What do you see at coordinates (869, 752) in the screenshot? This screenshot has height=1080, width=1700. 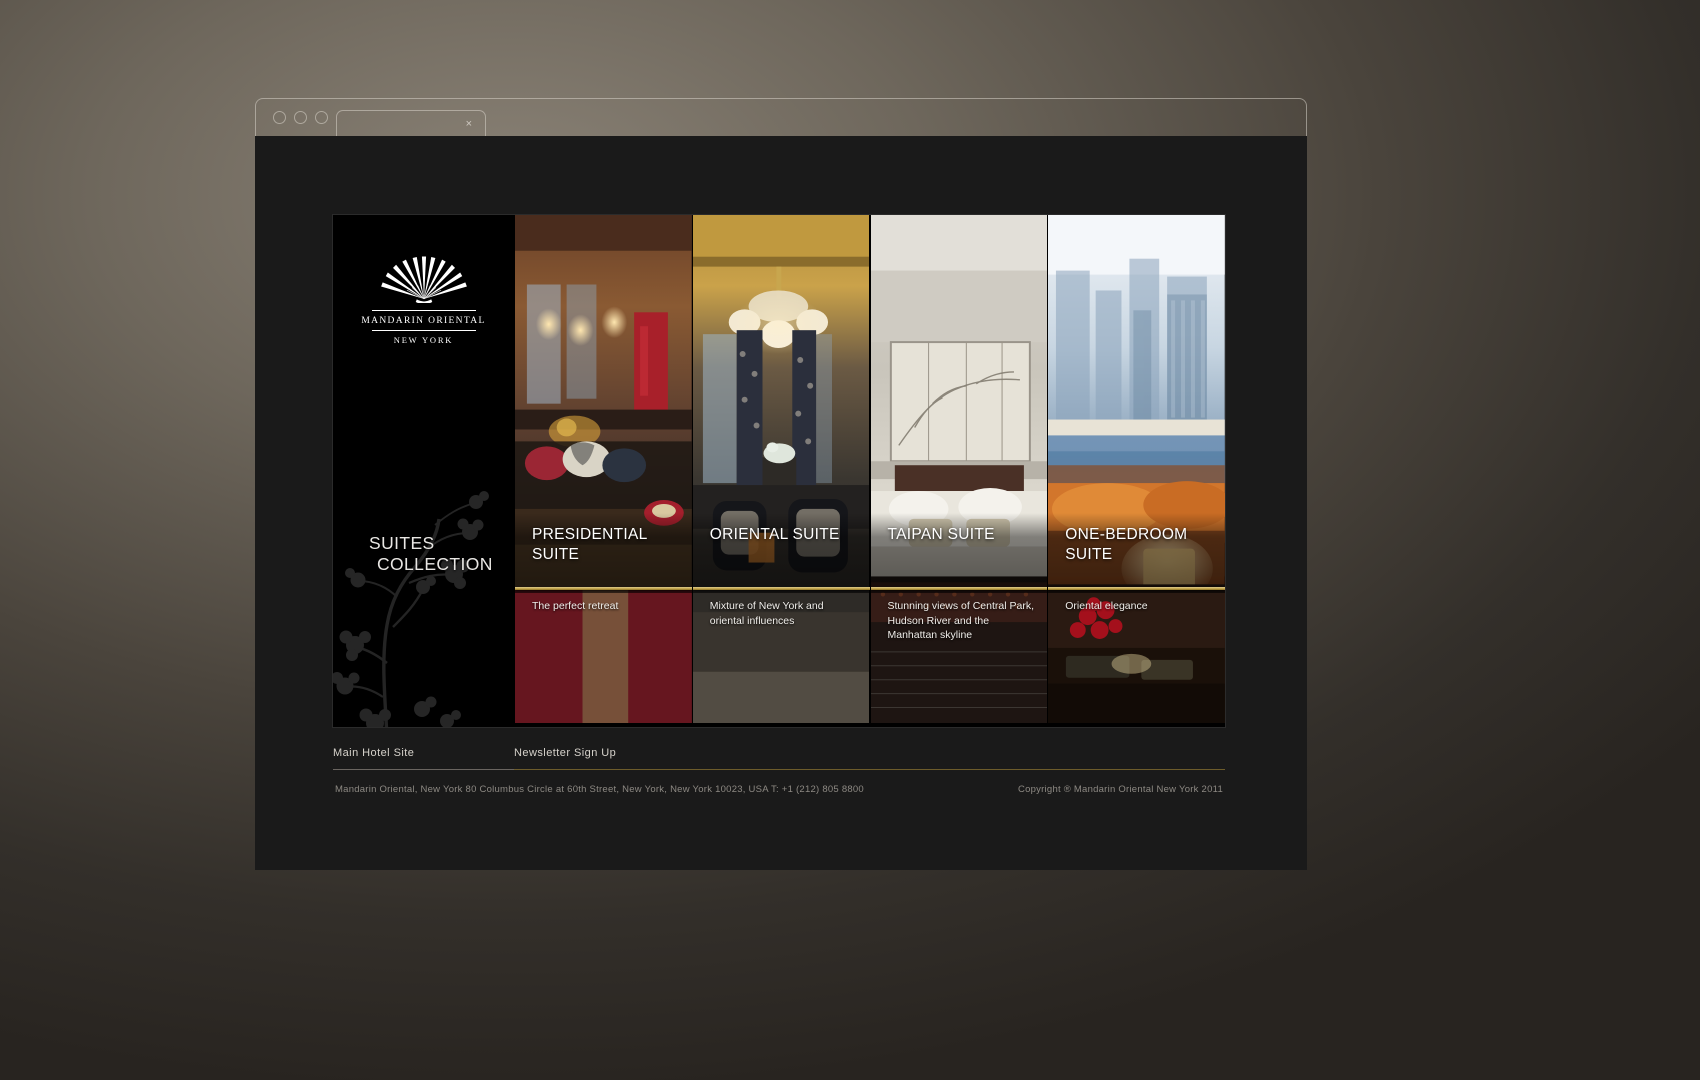 I see `footer-col-newsletter: Newsletter Sign Up` at bounding box center [869, 752].